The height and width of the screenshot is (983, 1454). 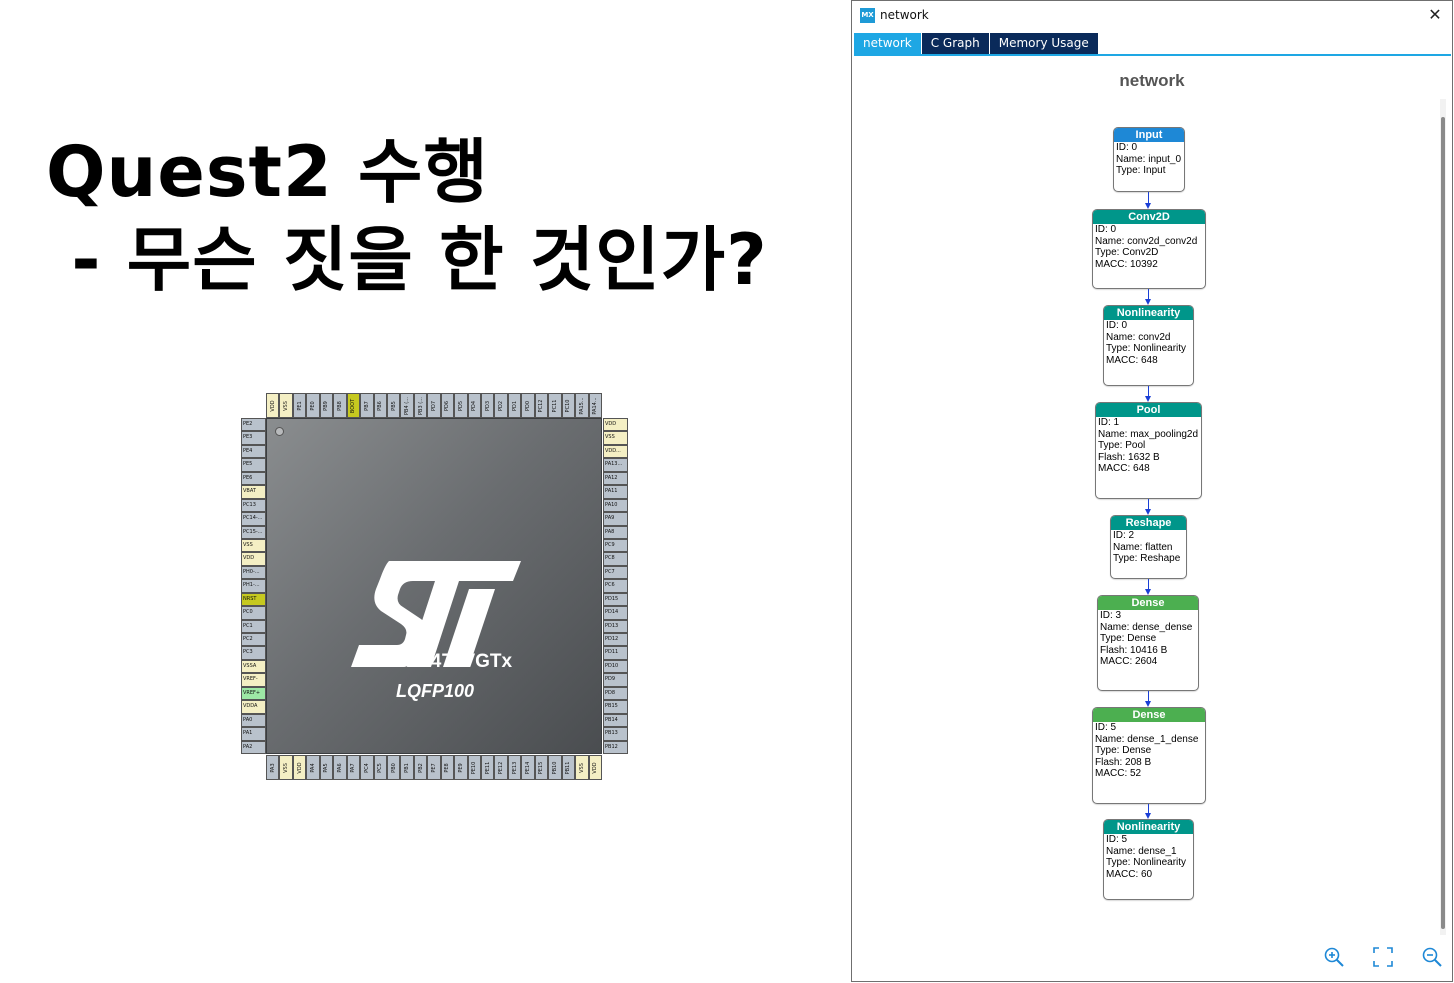 I want to click on pin: PE9, so click(x=461, y=767).